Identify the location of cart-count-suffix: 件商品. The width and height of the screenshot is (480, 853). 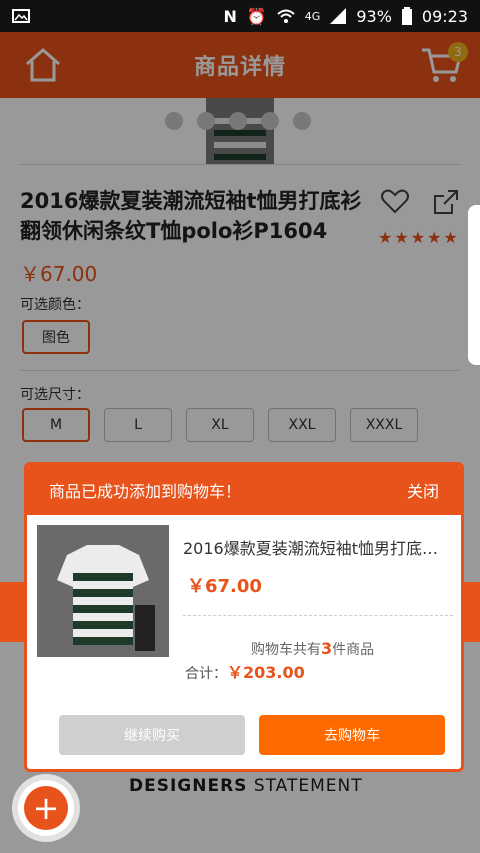
(353, 650).